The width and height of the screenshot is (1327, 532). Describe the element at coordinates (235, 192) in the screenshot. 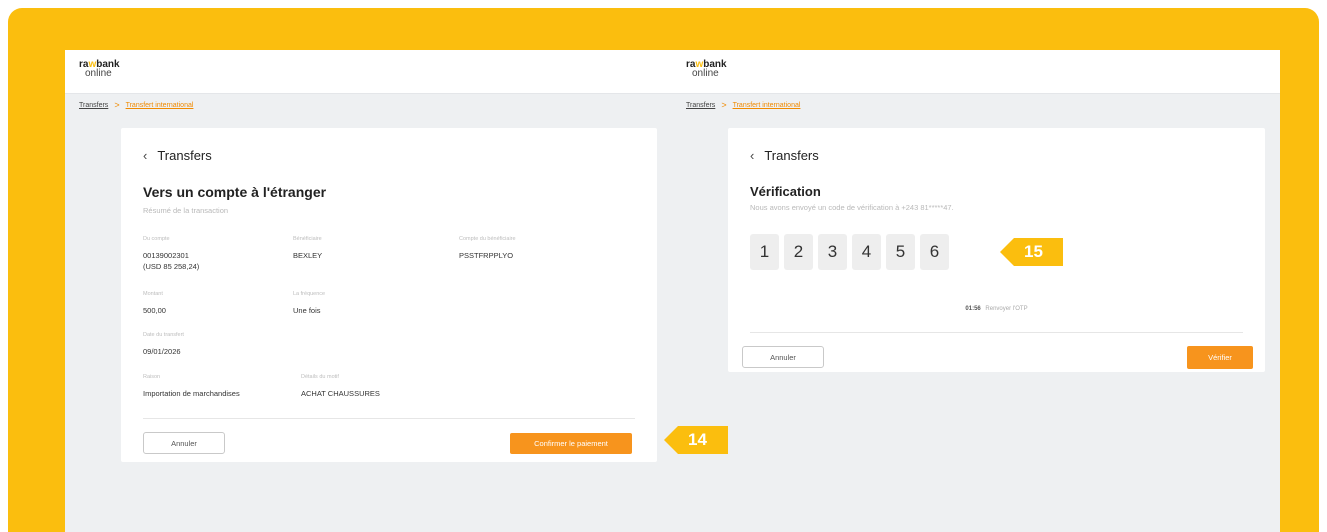

I see `page-title: Vers un compte à l'étranger` at that location.